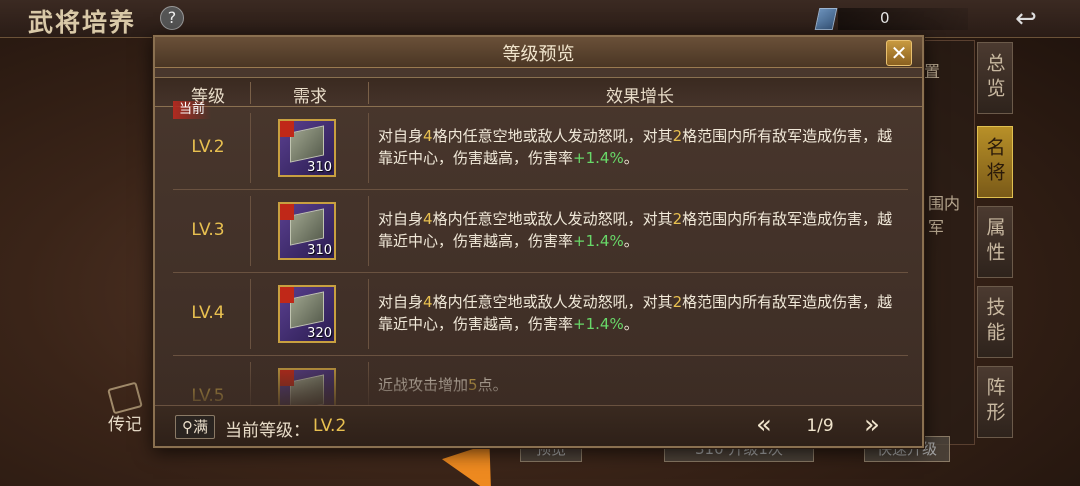  Describe the element at coordinates (310, 97) in the screenshot. I see `column-header-requirement: 需求` at that location.